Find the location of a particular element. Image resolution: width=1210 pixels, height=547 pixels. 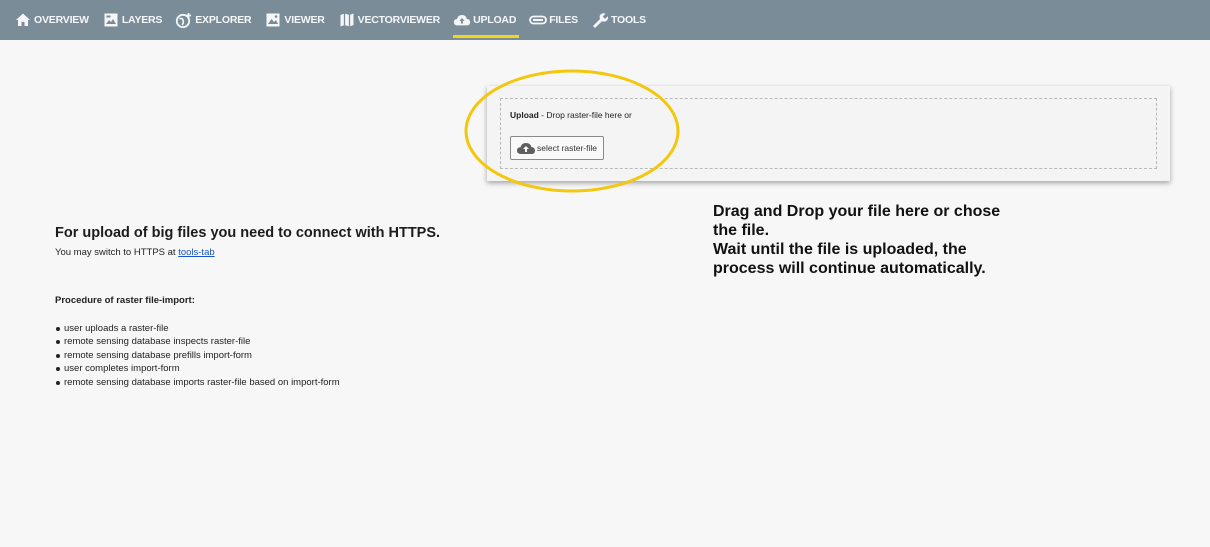

globe-plus-icon is located at coordinates (184, 20).